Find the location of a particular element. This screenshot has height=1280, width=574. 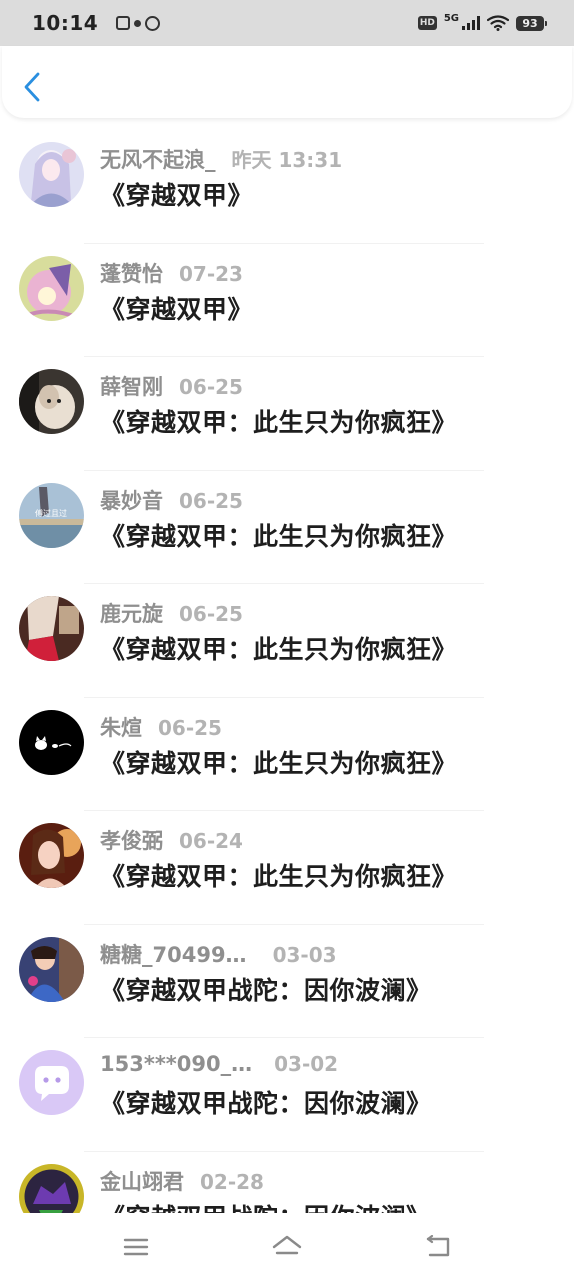

timestamp: 07-23 is located at coordinates (211, 273).